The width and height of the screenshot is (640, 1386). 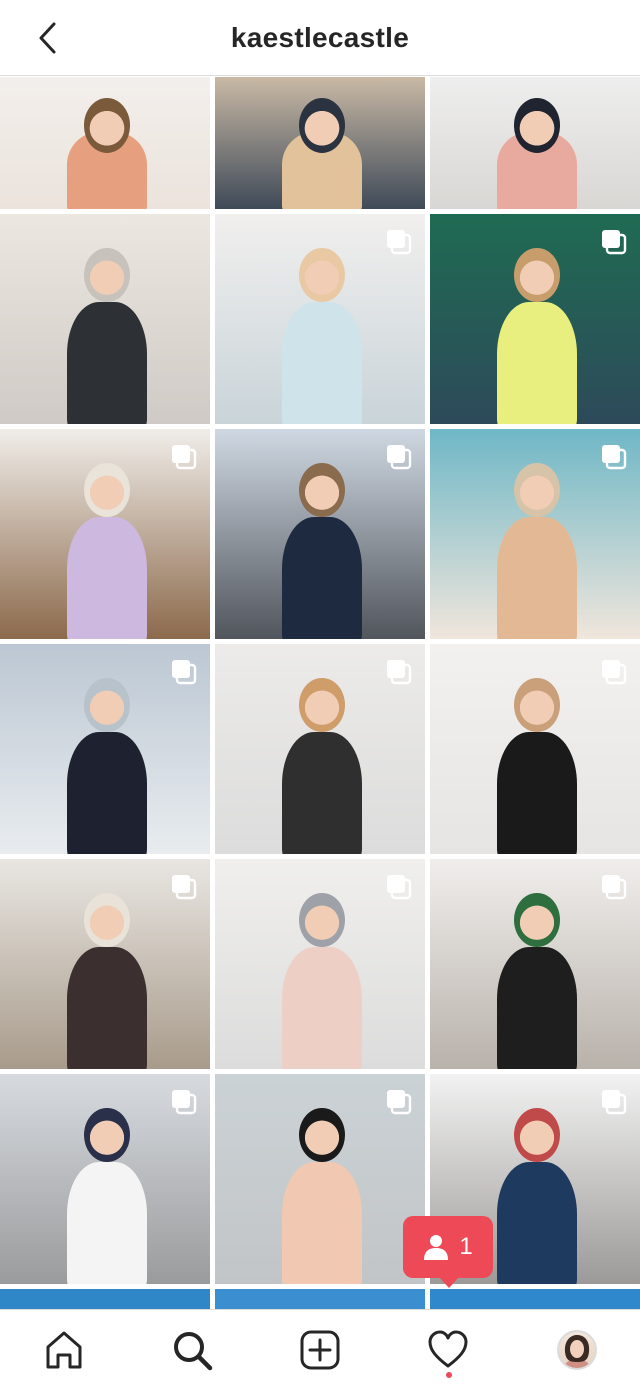 I want to click on heart-icon, so click(x=448, y=1349).